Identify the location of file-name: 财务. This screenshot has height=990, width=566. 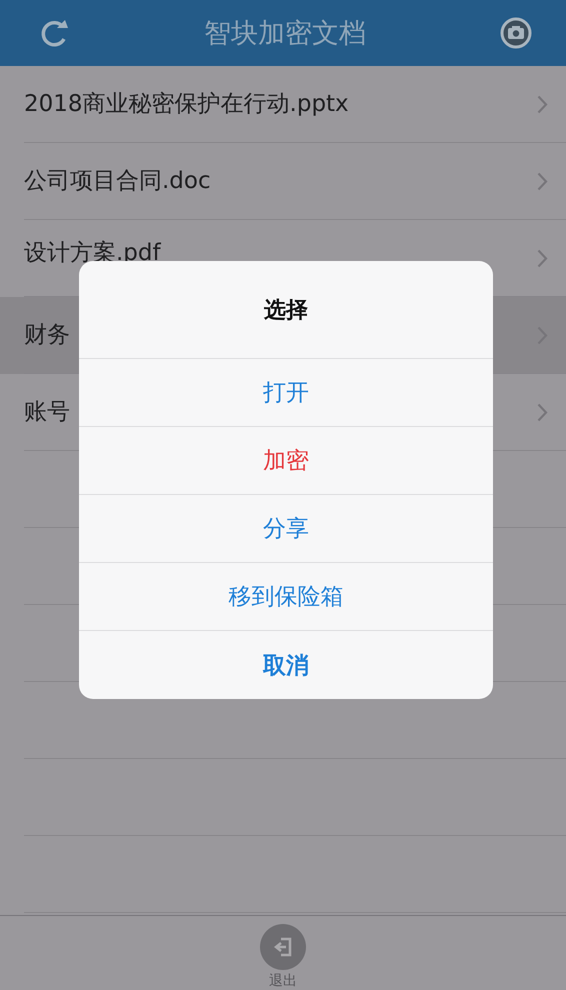
(47, 336).